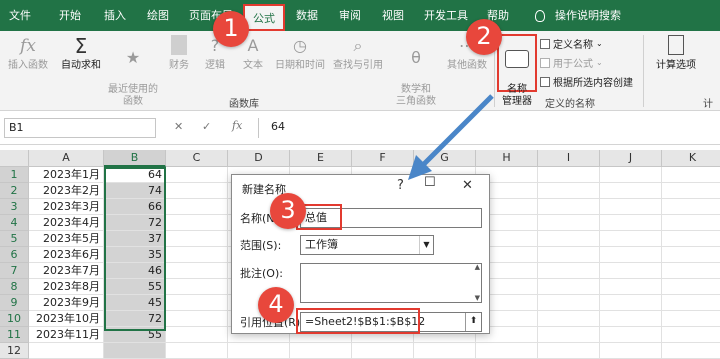 The width and height of the screenshot is (720, 359). I want to click on callout-2: 2, so click(484, 37).